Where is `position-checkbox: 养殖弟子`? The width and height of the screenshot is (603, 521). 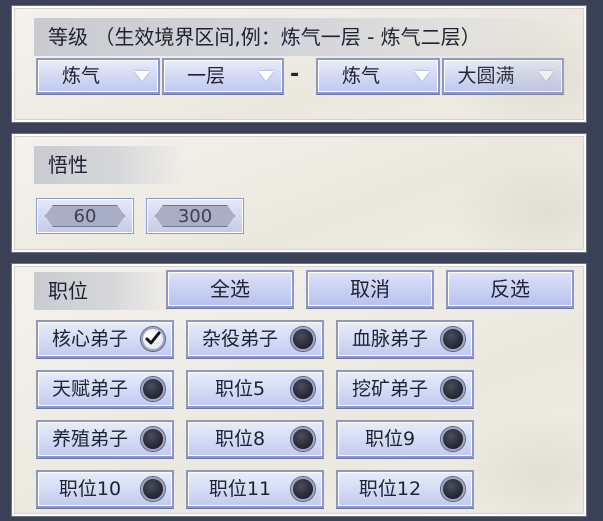
position-checkbox: 养殖弟子 is located at coordinates (105, 439).